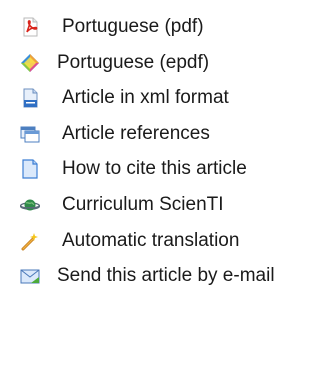 Image resolution: width=327 pixels, height=375 pixels. I want to click on epdf-icon, so click(30, 63).